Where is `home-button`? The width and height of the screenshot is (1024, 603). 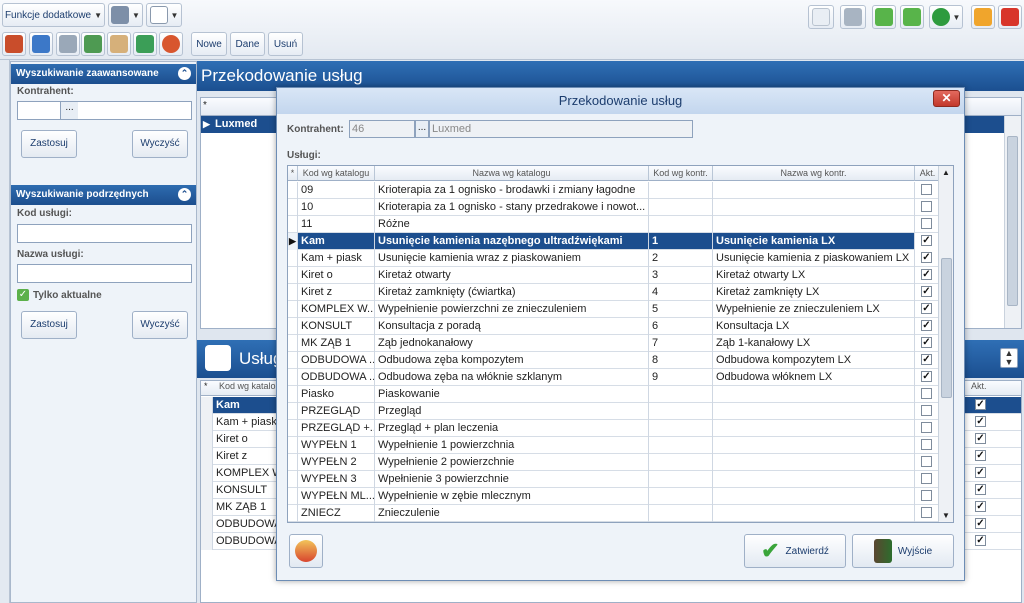 home-button is located at coordinates (14, 44).